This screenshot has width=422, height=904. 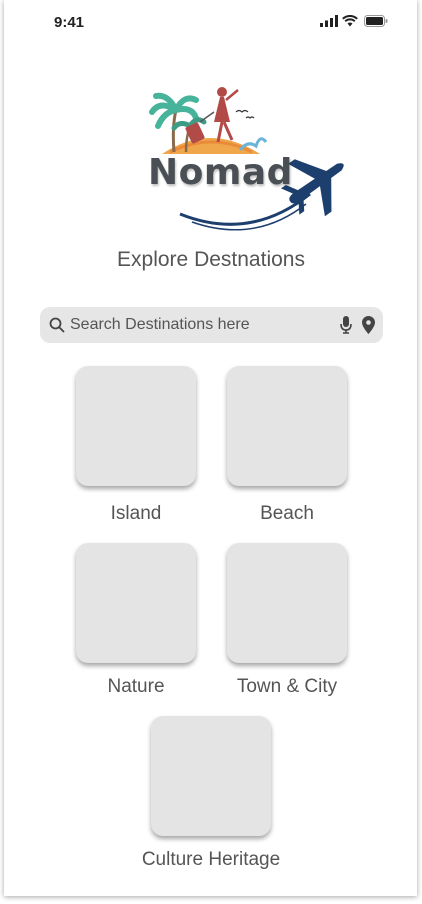 What do you see at coordinates (350, 21) in the screenshot?
I see `wifi-icon` at bounding box center [350, 21].